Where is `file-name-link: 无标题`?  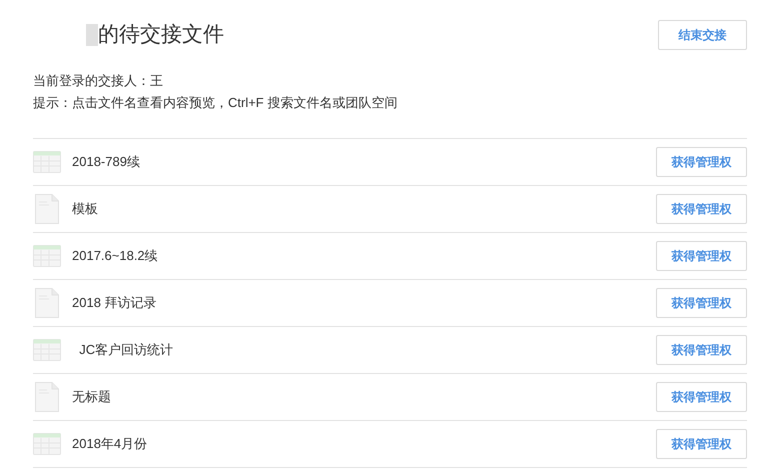
file-name-link: 无标题 is located at coordinates (91, 397).